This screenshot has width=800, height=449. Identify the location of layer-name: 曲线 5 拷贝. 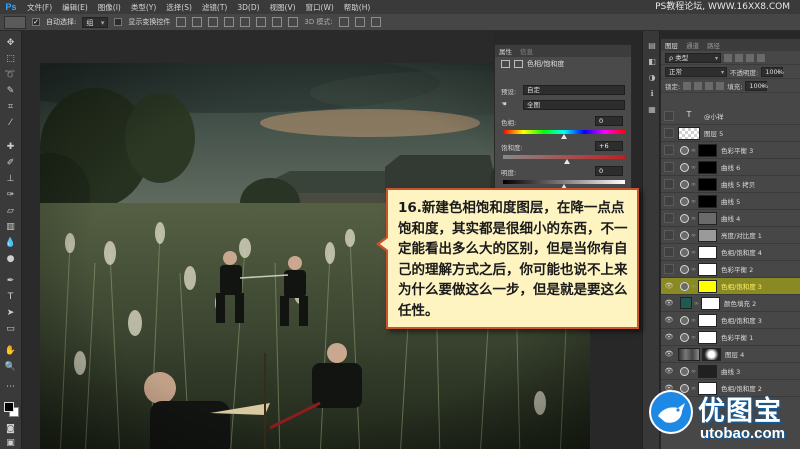
(738, 184).